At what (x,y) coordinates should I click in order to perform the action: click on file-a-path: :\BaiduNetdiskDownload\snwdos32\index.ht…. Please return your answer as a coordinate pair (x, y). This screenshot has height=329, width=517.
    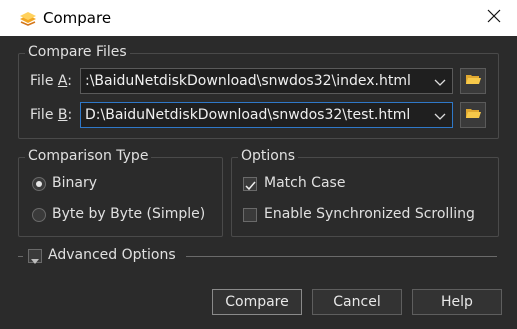
    Looking at the image, I should click on (248, 81).